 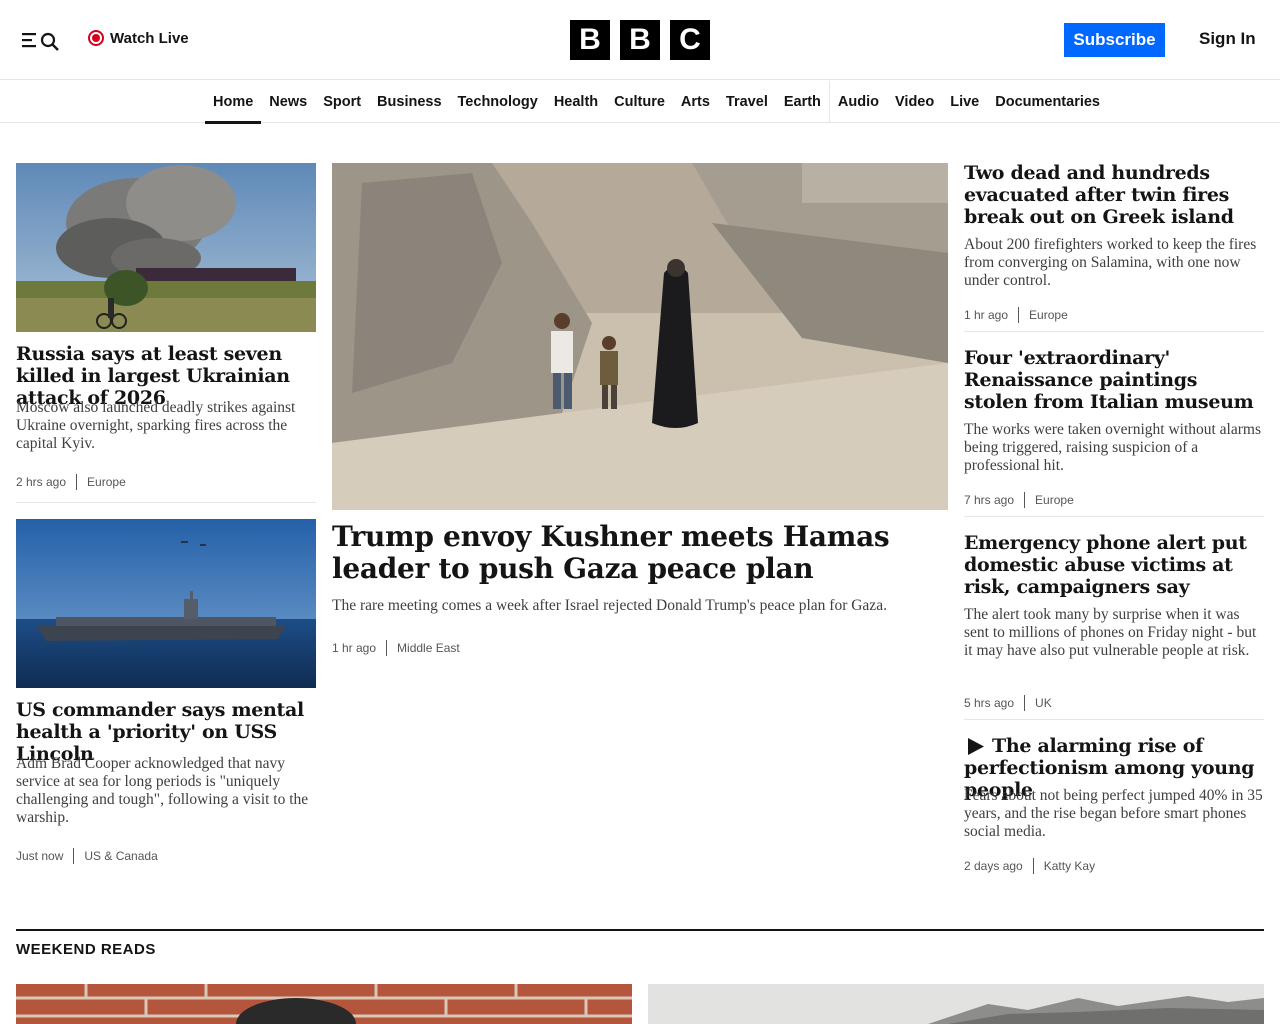 I want to click on story-meta: 5 hrs ago UK, so click(x=1008, y=703).